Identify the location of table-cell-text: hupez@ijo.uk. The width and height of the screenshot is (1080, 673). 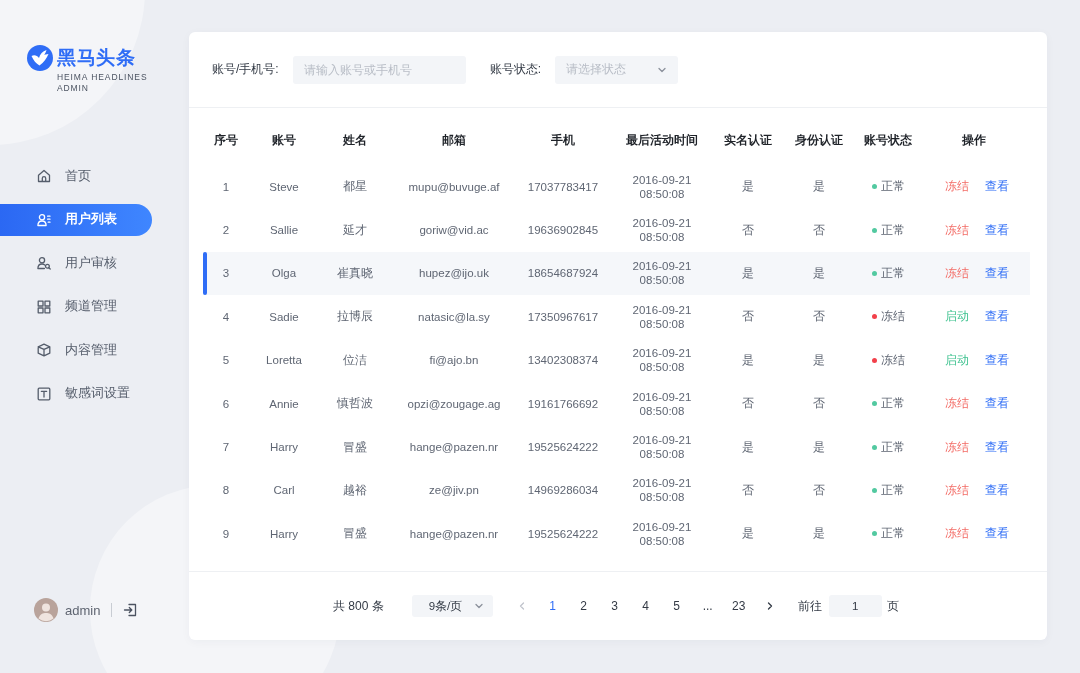
(454, 273).